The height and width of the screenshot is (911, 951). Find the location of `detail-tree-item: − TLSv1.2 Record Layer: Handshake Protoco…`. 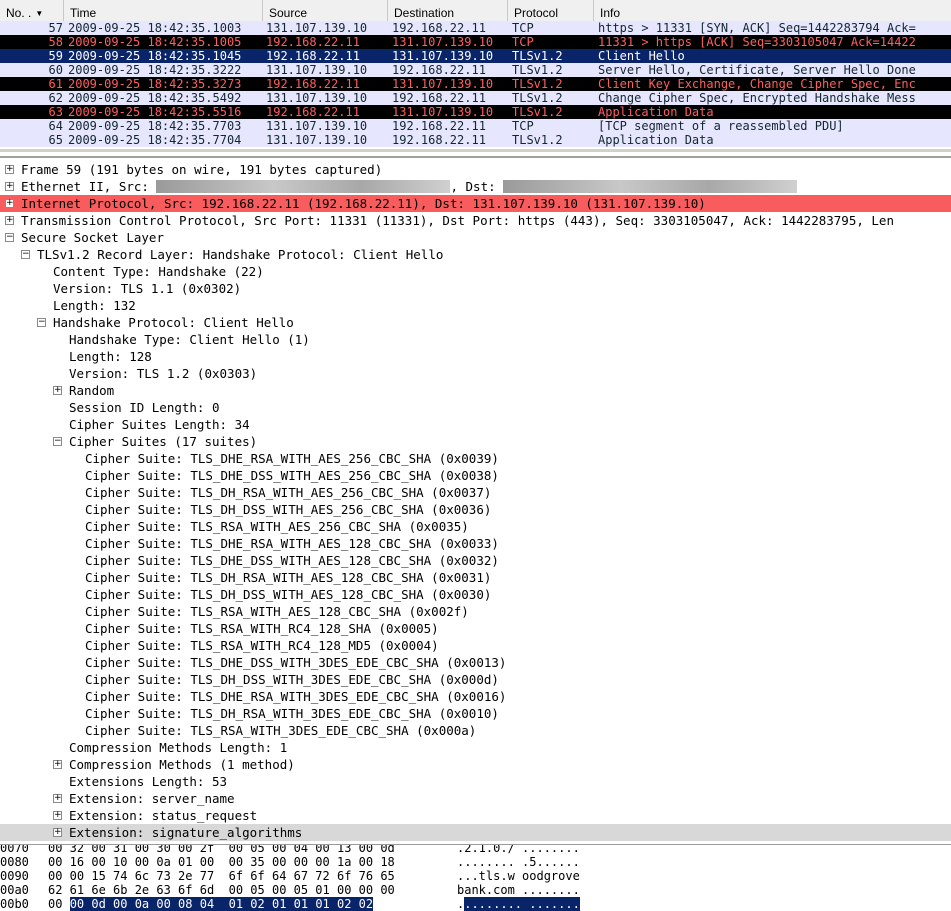

detail-tree-item: − TLSv1.2 Record Layer: Handshake Protoco… is located at coordinates (475, 254).